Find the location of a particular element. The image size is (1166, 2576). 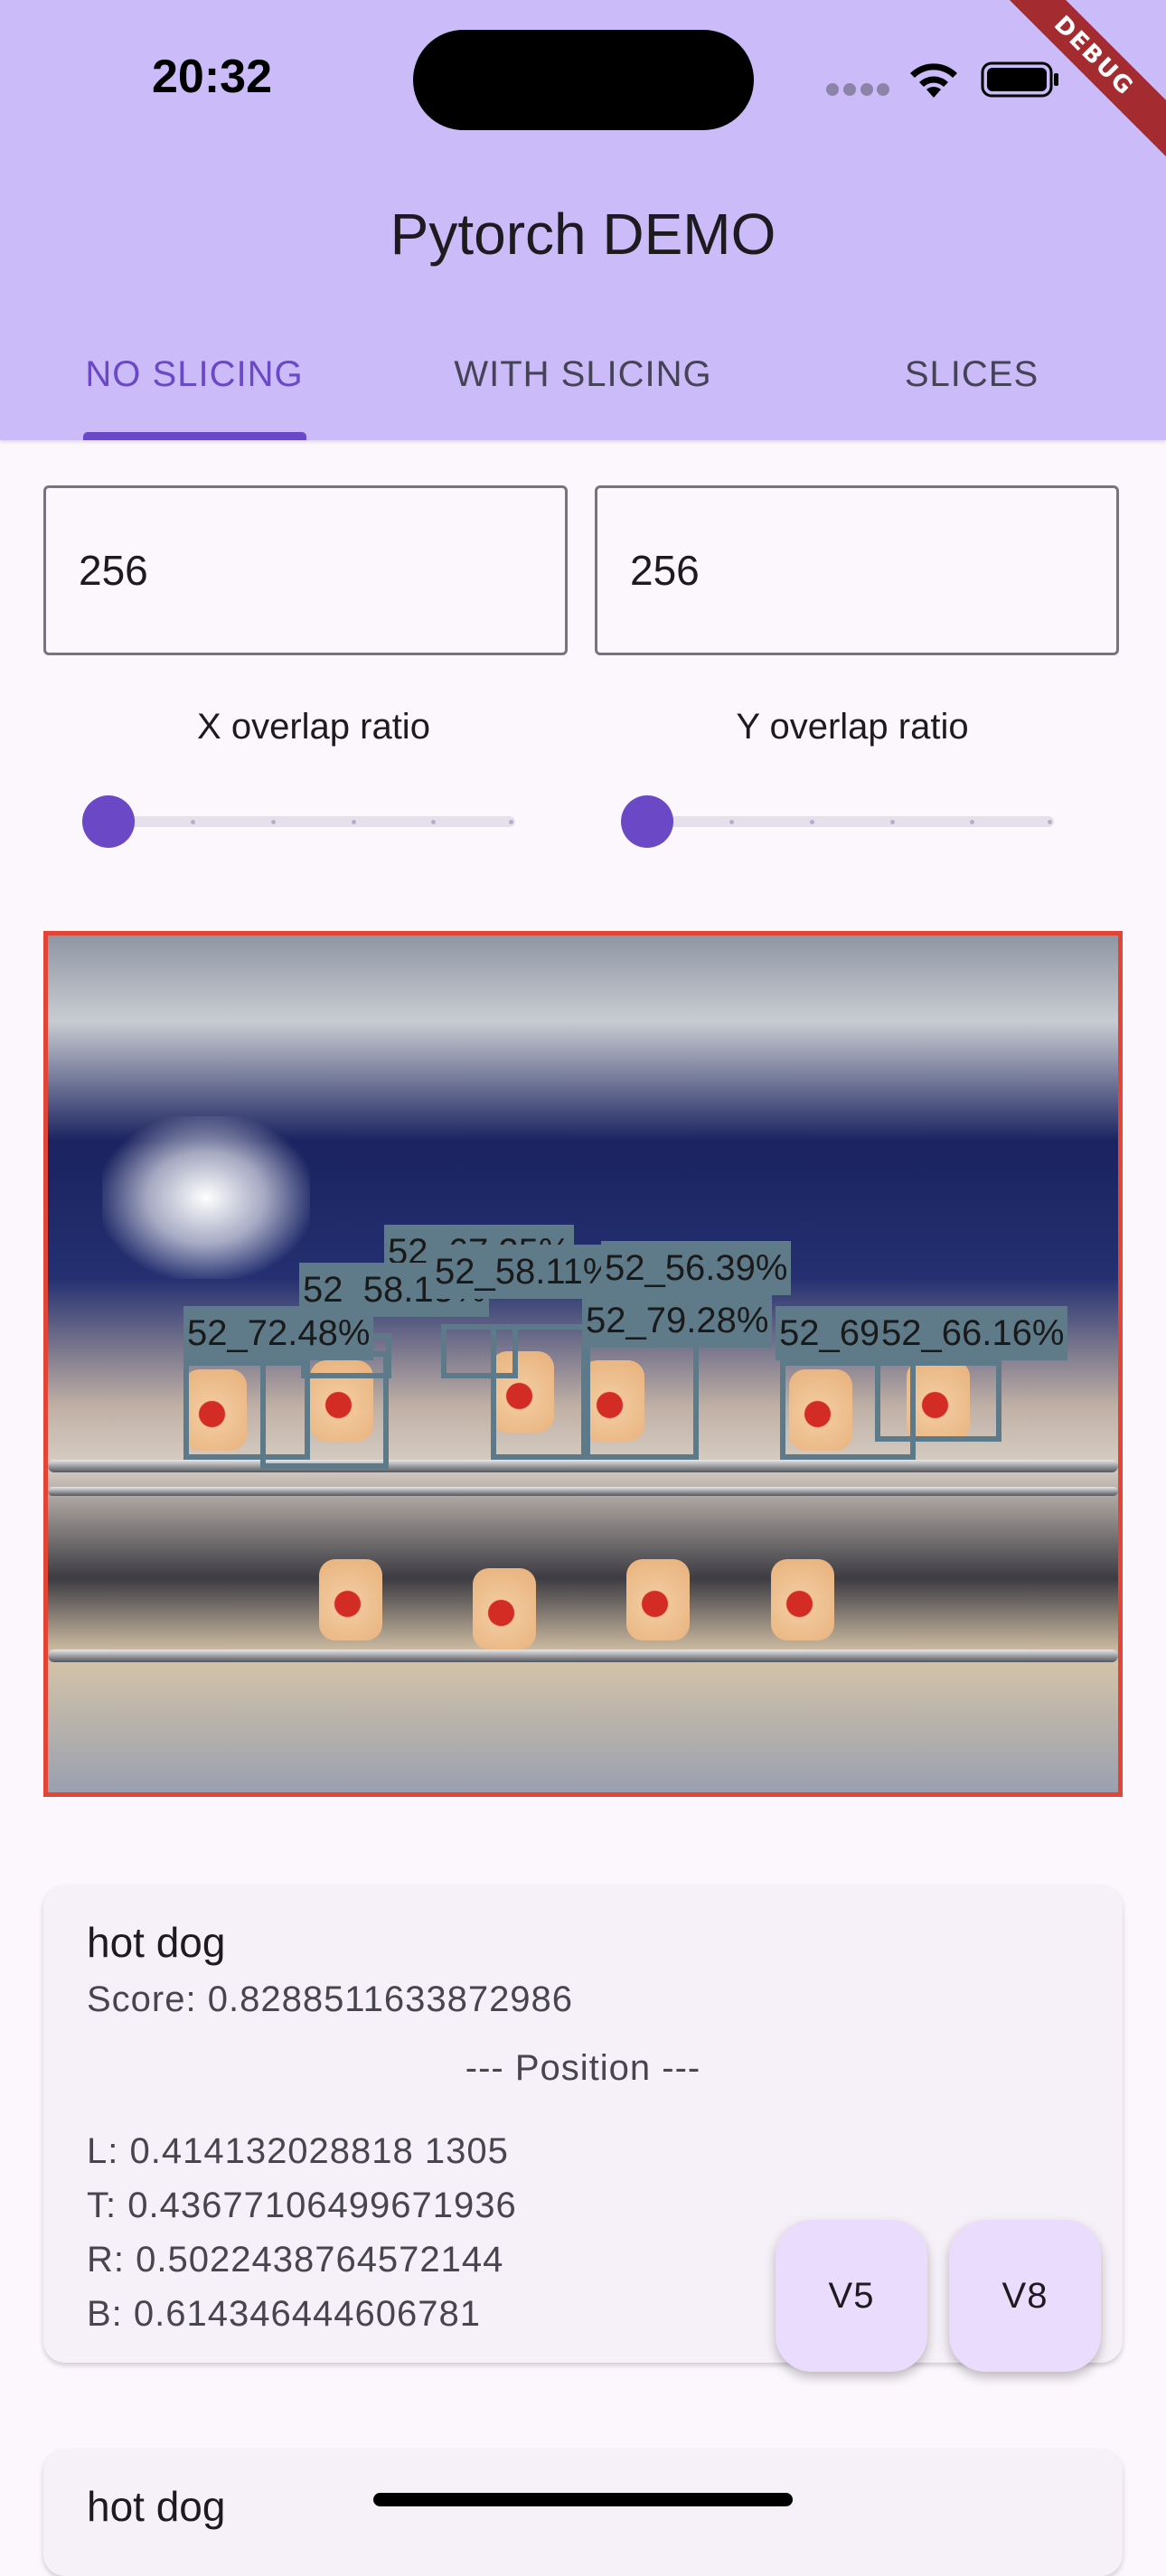

tab-no-slicing: NO SLICING is located at coordinates (194, 388).